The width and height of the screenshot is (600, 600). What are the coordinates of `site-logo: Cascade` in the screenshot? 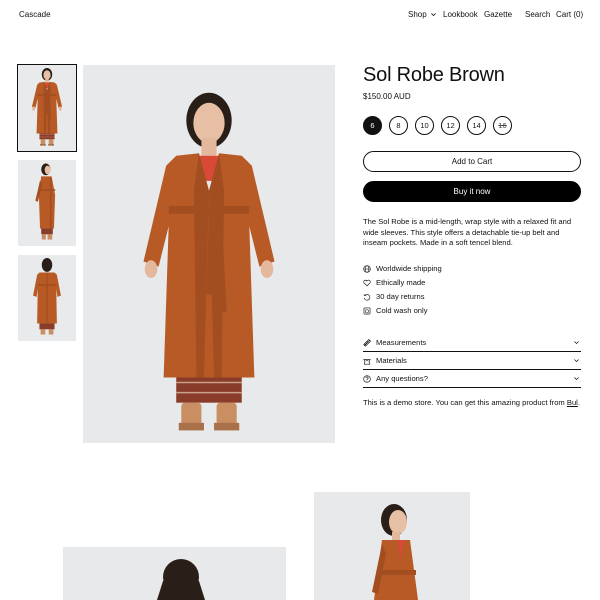 It's located at (35, 14).